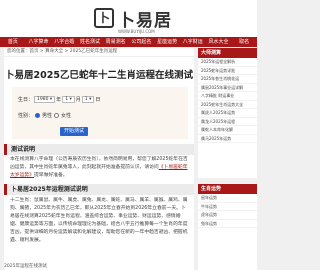  I want to click on sidebar-link: 2025蛇年运势详批, so click(227, 71).